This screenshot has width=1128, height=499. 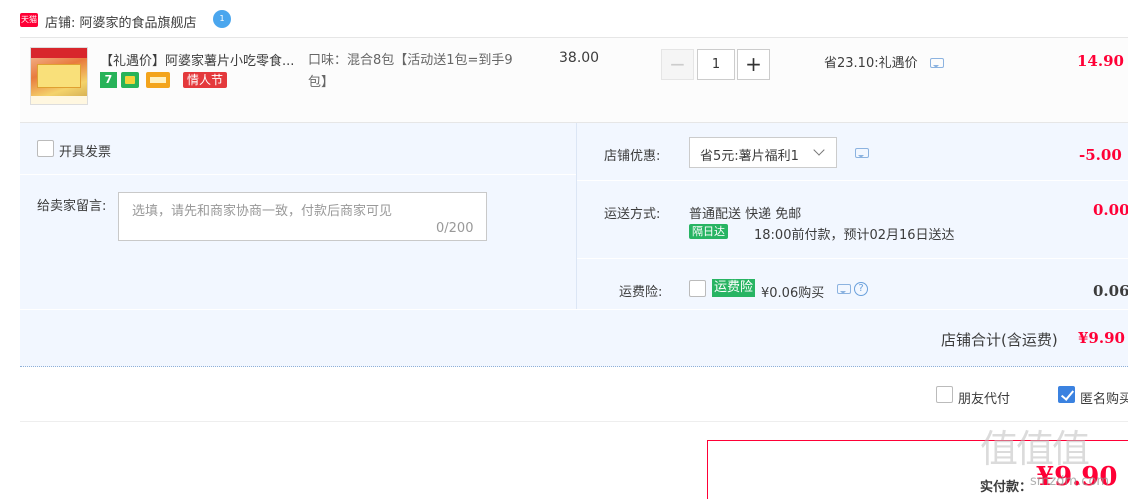 I want to click on delivery-estimate: 18:00前付款，预计02月16日送达, so click(x=854, y=235).